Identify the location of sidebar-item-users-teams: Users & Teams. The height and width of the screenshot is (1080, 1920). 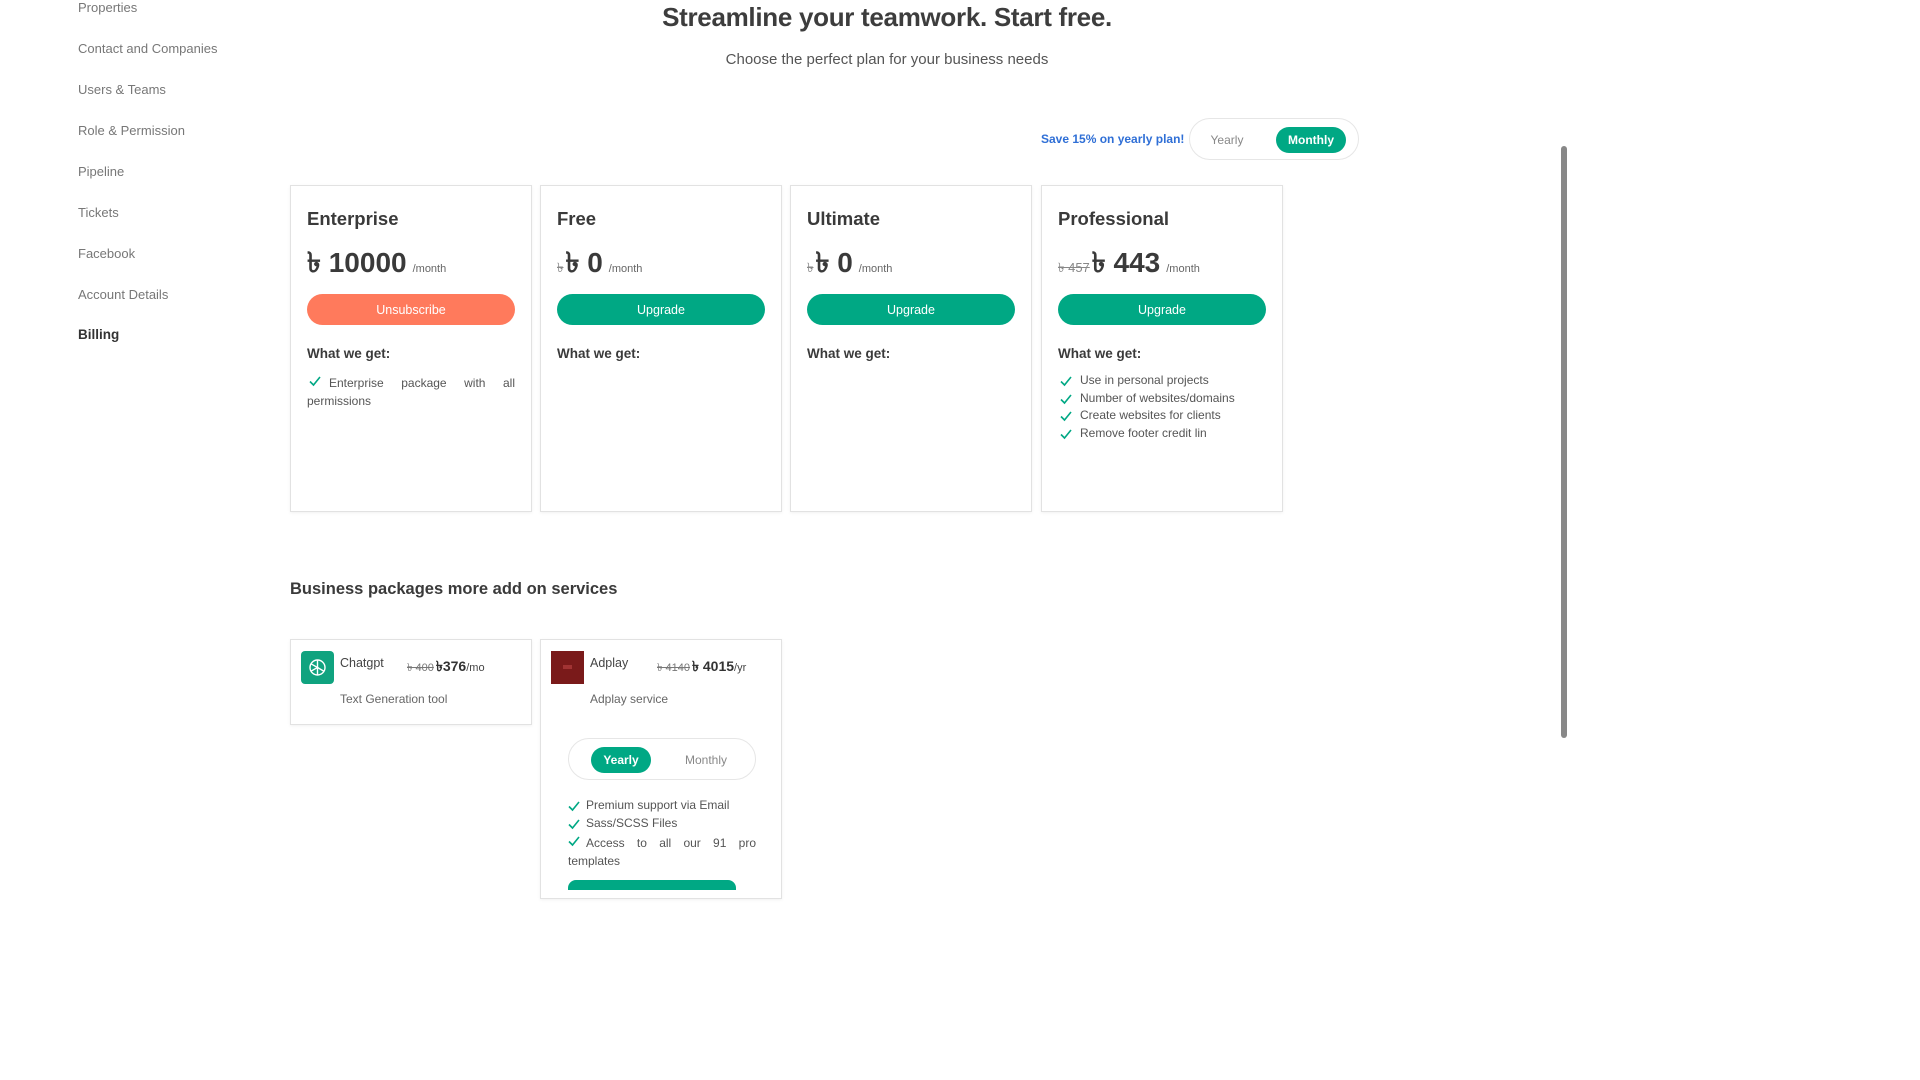
(122, 89).